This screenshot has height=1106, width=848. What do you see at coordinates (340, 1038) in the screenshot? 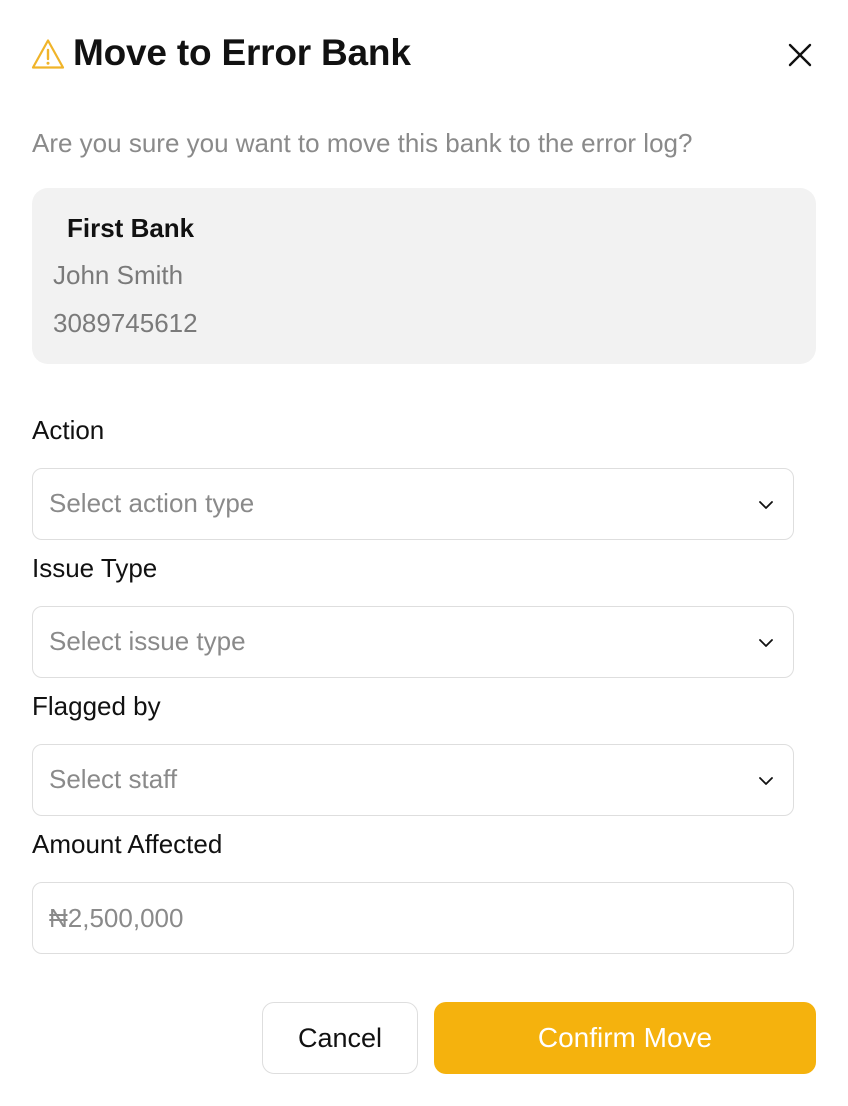
I see `cancel-button: Cancel` at bounding box center [340, 1038].